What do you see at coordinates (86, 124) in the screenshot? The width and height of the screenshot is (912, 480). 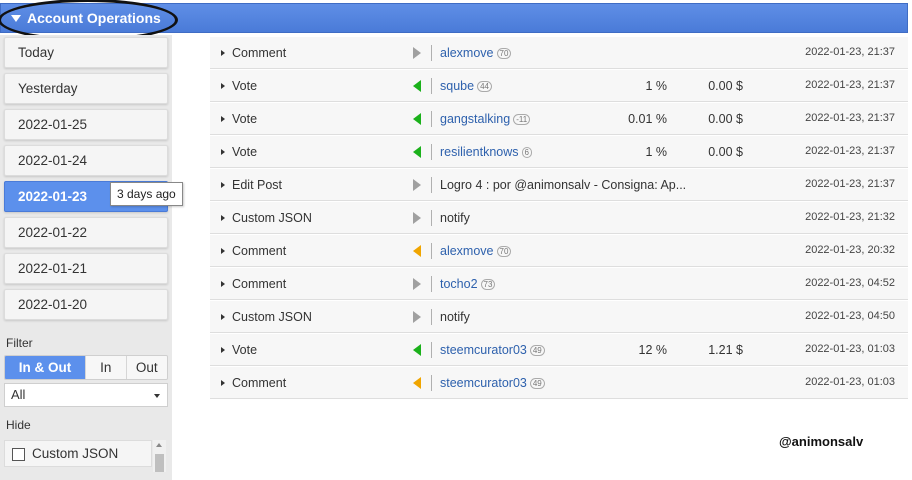 I see `day-button: 2022-01-25` at bounding box center [86, 124].